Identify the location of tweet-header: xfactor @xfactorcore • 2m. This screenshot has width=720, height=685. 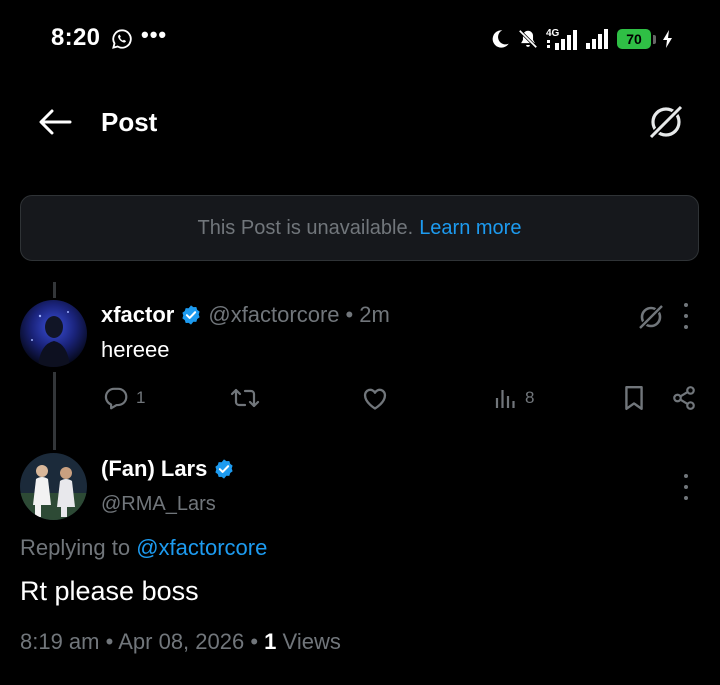
(245, 315).